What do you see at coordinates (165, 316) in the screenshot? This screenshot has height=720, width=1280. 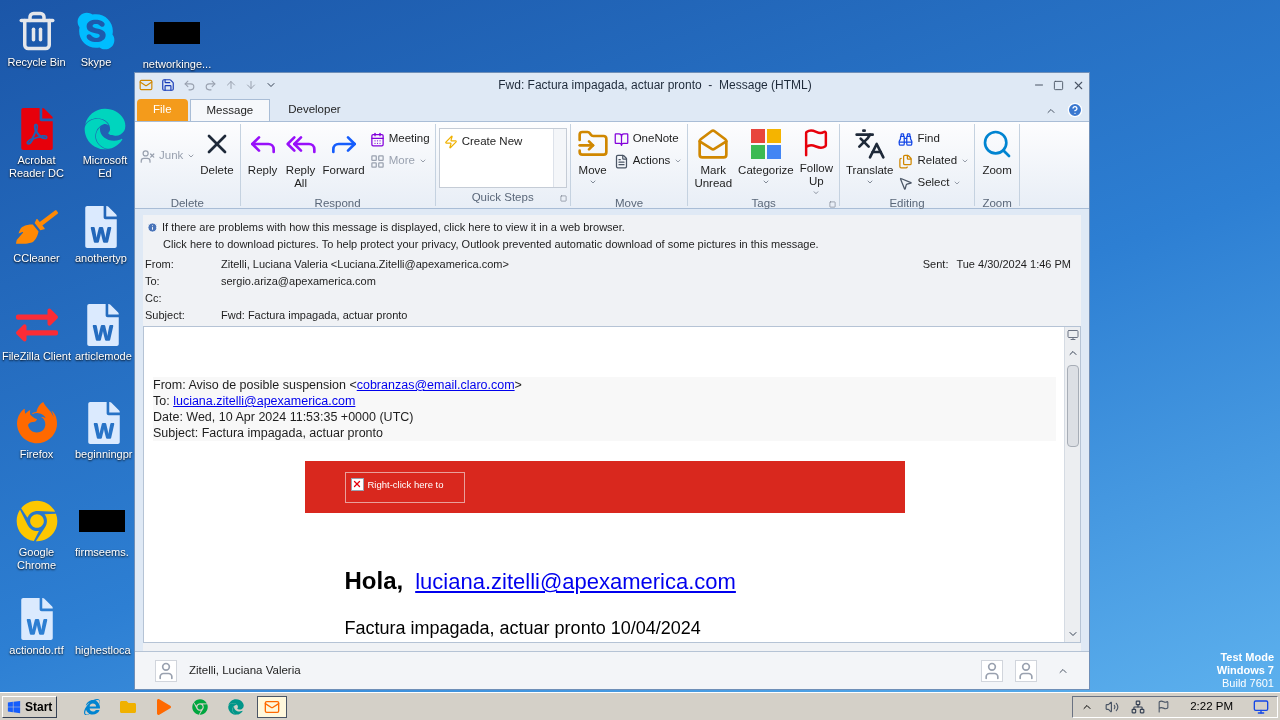 I see `header-label: Subject:` at bounding box center [165, 316].